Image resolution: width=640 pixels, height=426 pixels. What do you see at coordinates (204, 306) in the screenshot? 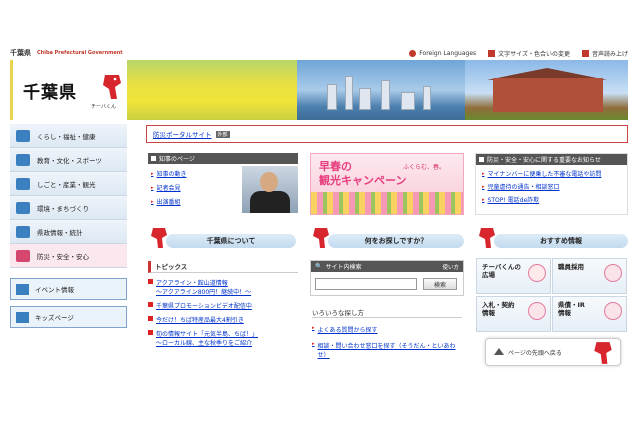
I see `topic-line1: 千葉県プロモーションビデオ配信中` at bounding box center [204, 306].